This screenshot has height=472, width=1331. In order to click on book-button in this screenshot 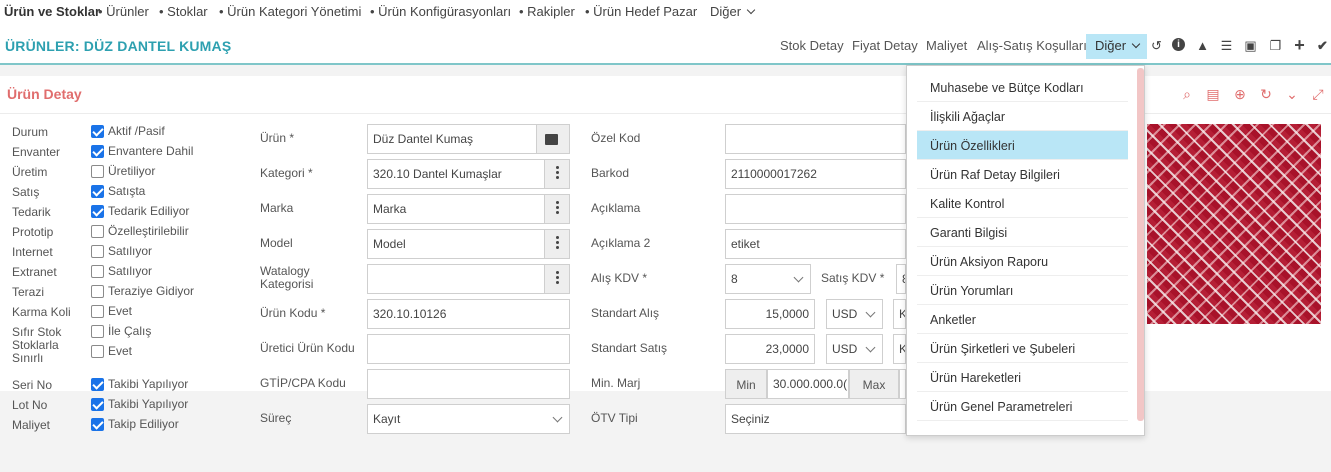, I will do `click(553, 139)`.